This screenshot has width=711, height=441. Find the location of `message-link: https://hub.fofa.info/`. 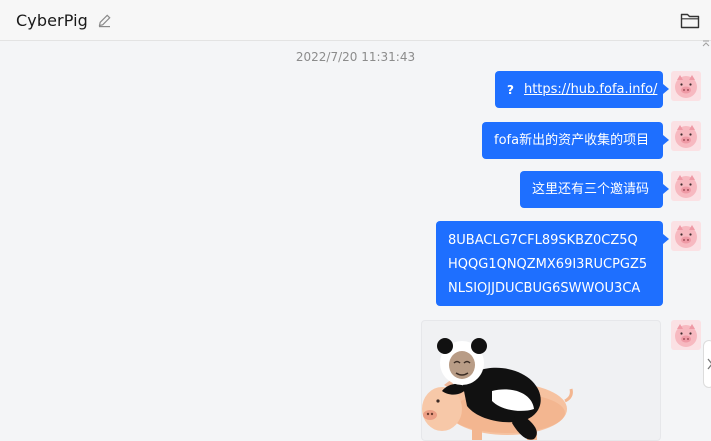

message-link: https://hub.fofa.info/ is located at coordinates (590, 90).